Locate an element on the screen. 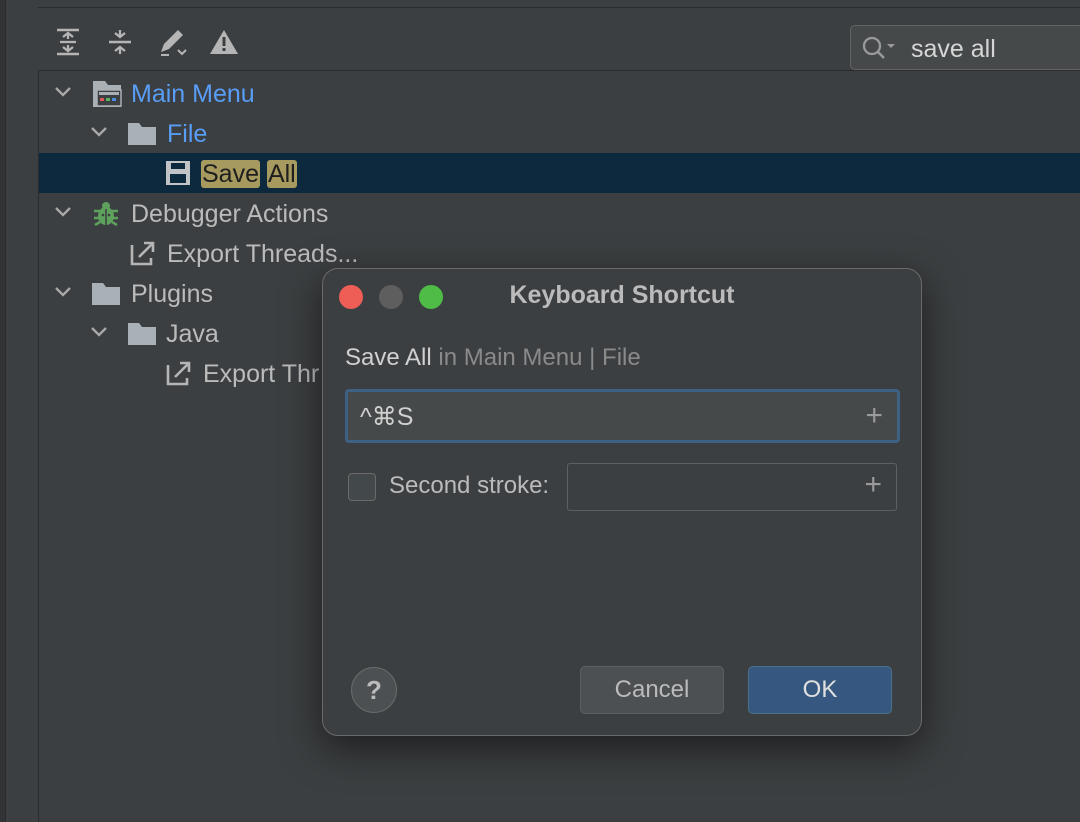 The image size is (1080, 822). second-stroke-field: + is located at coordinates (732, 487).